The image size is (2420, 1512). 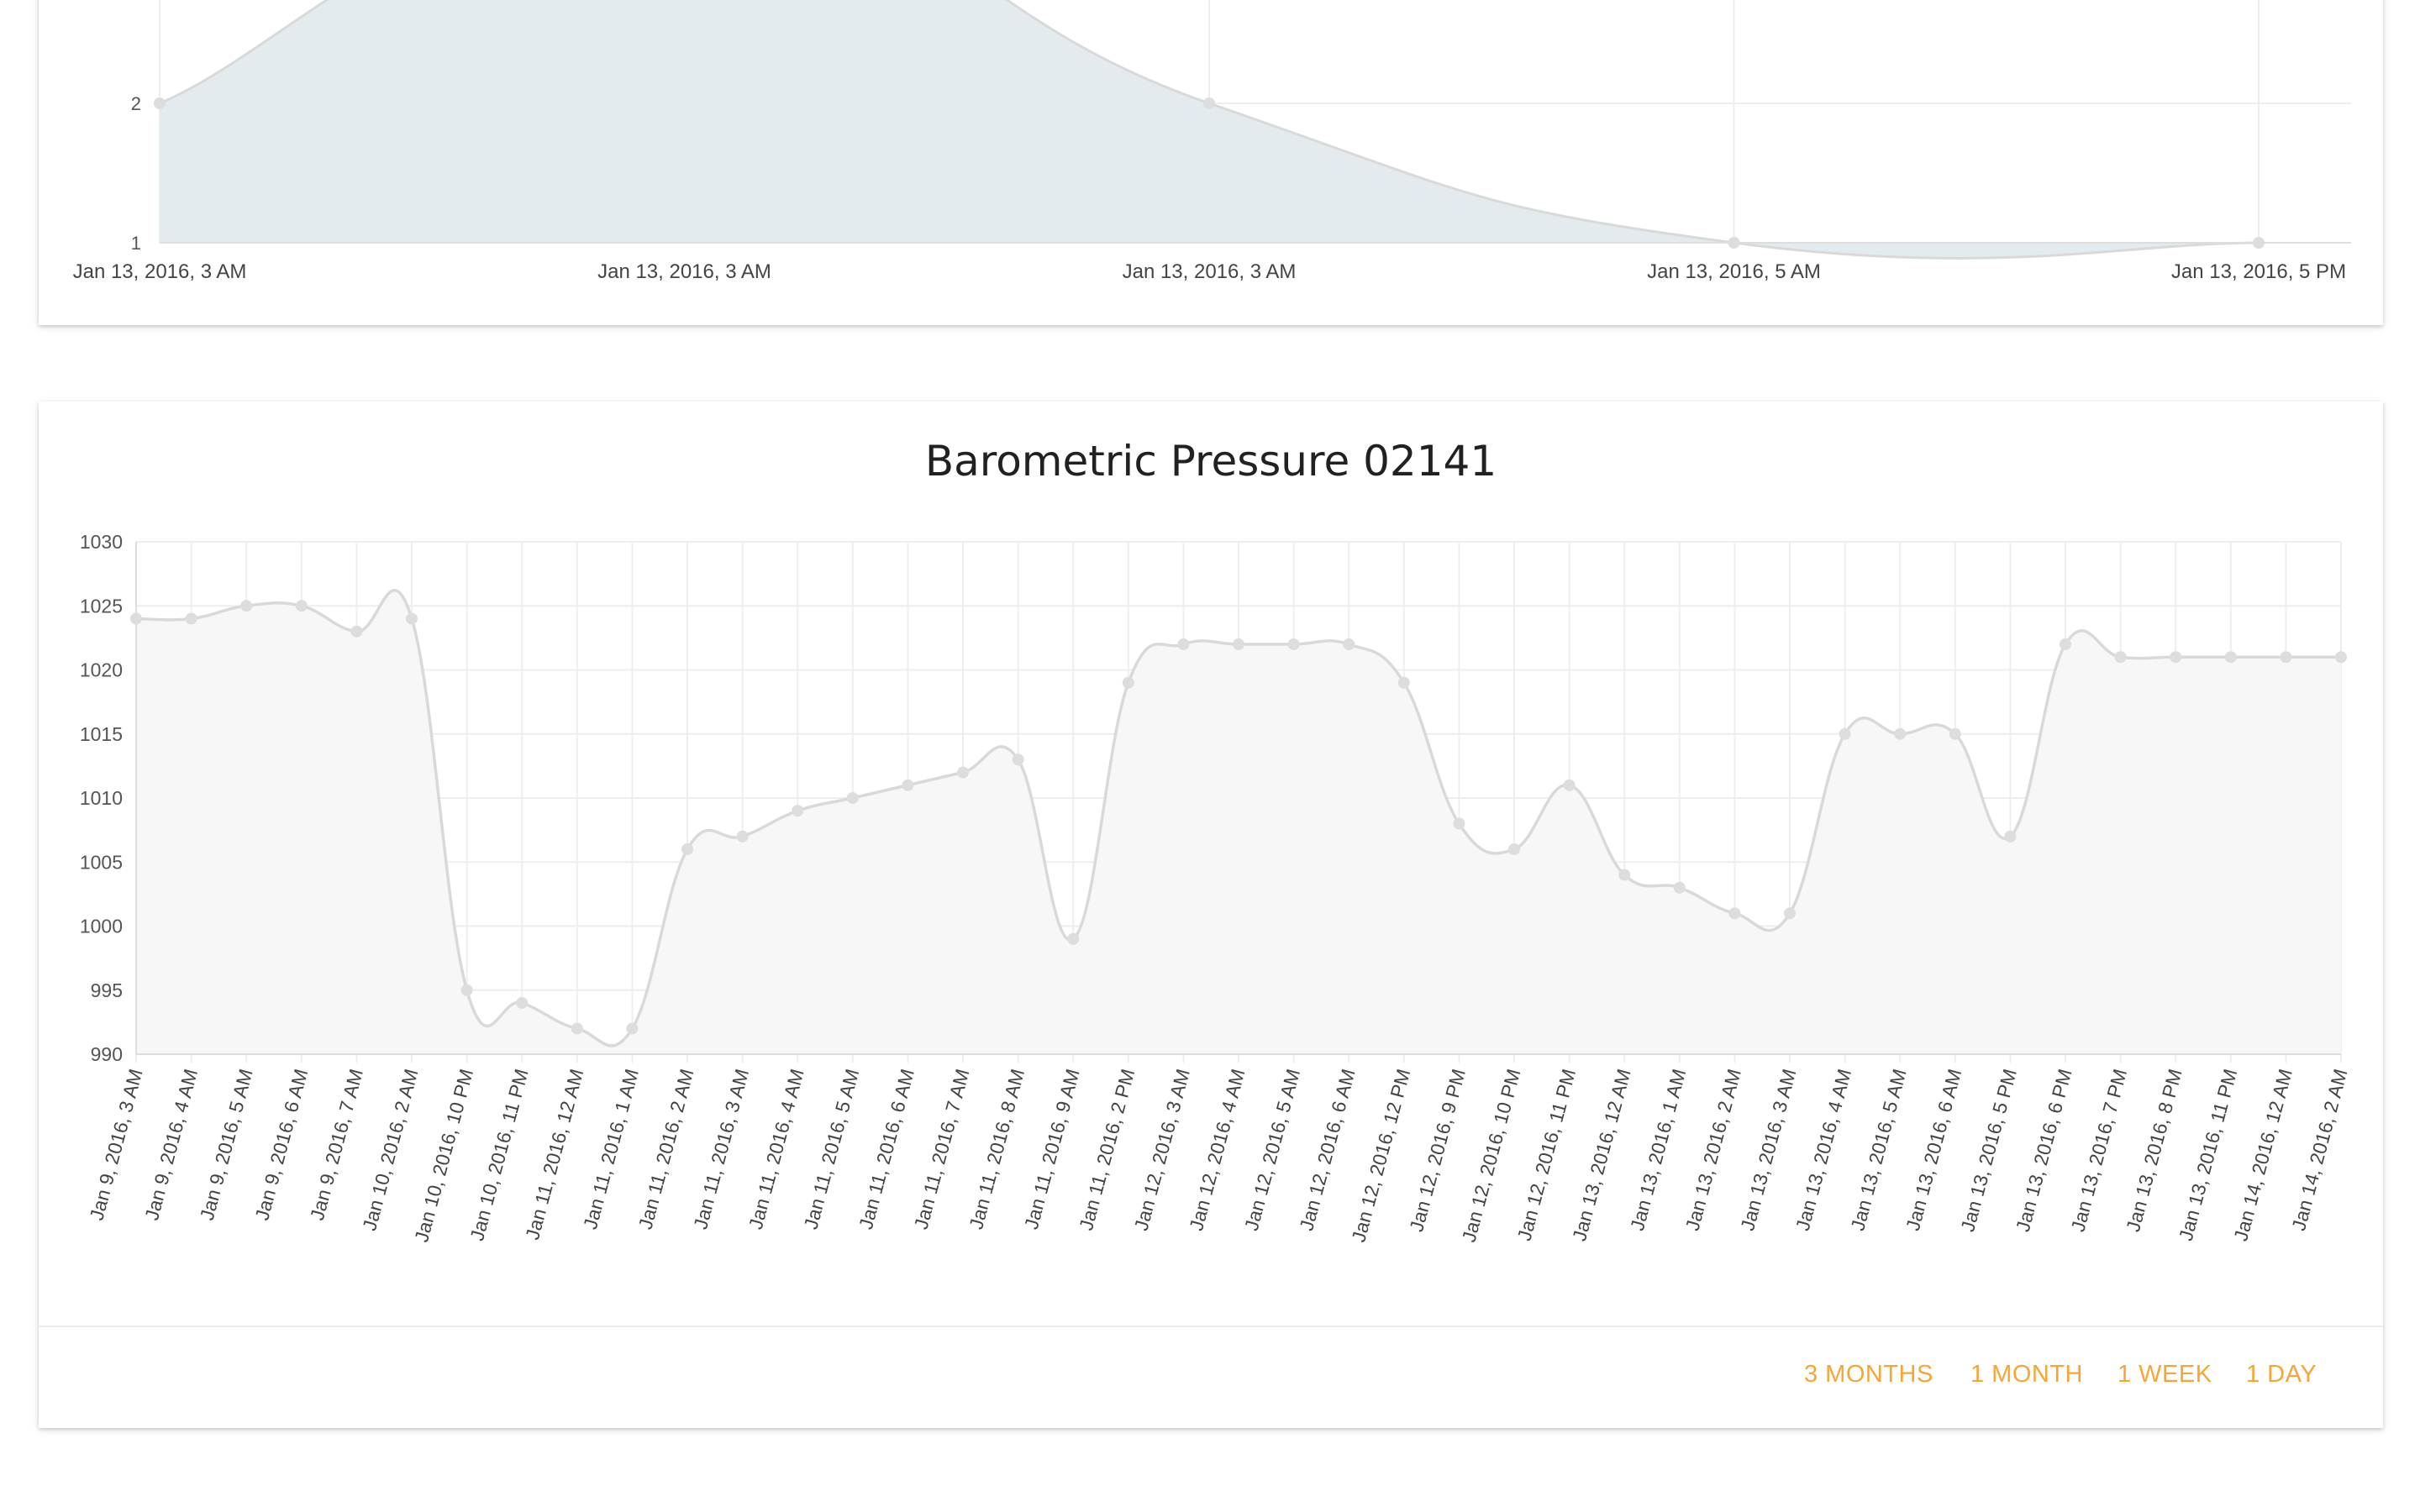 I want to click on x-tick-label: Jan 9, 2016, 6 AM, so click(x=281, y=1145).